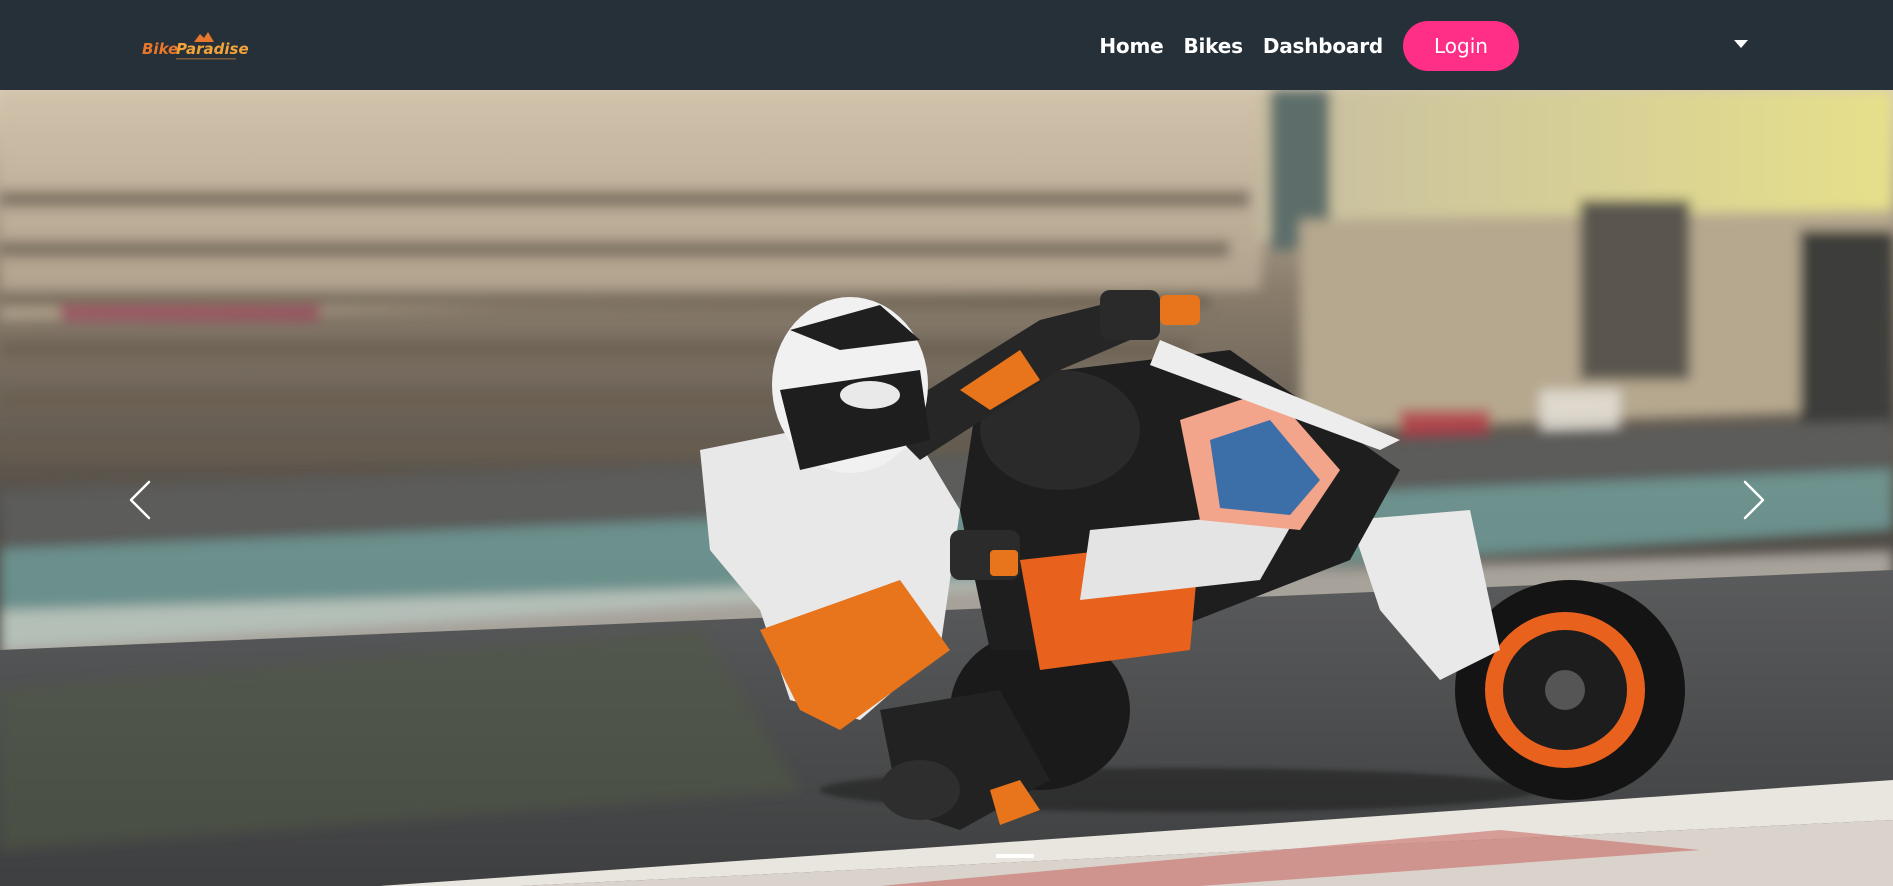 The width and height of the screenshot is (1893, 886). I want to click on navbar: Bike Paradise Home Bikes Dashboard Login, so click(946, 45).